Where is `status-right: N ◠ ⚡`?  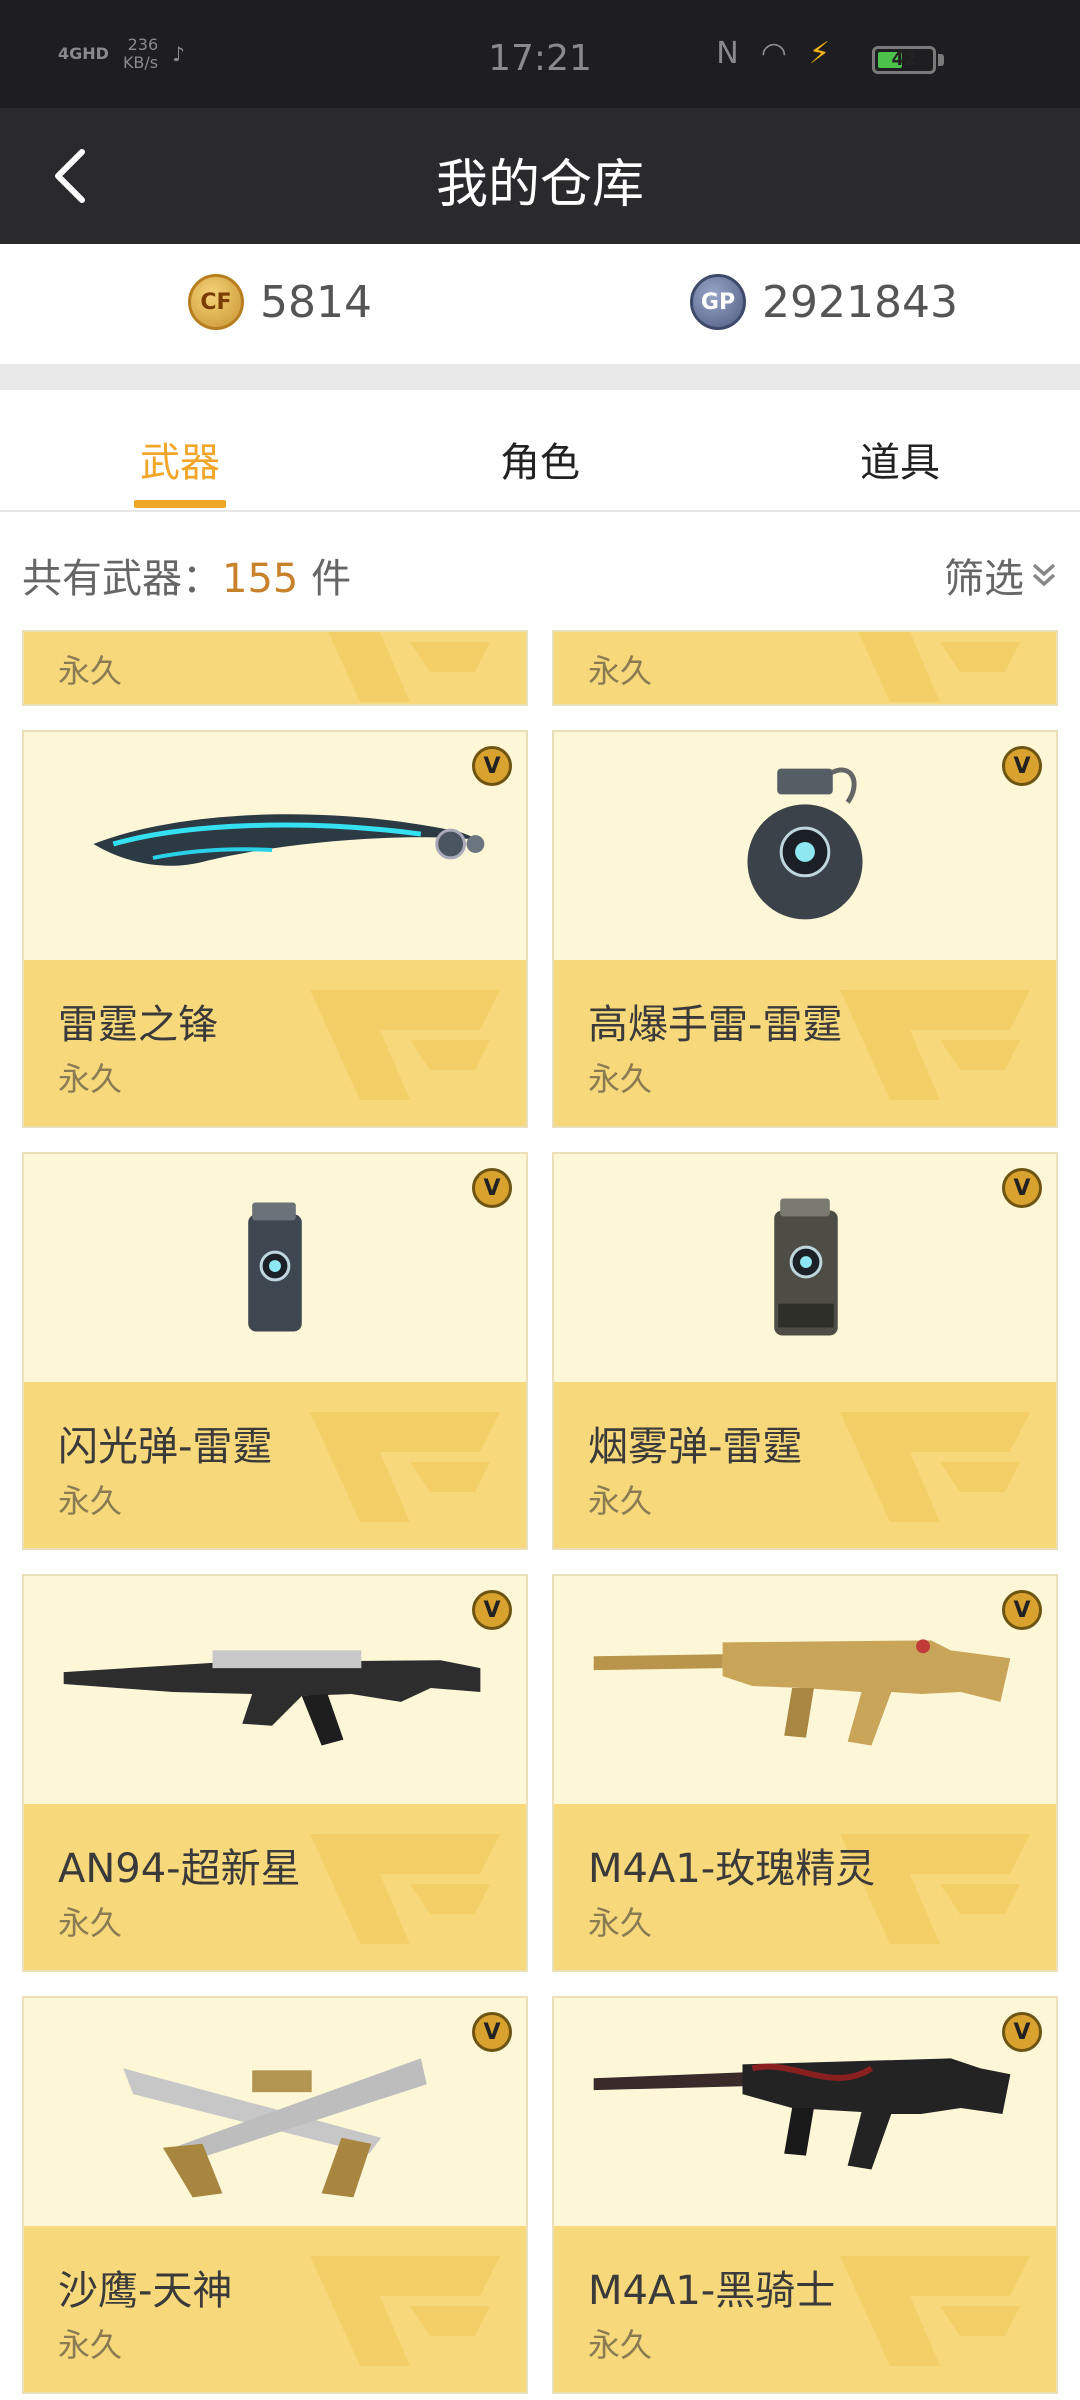
status-right: N ◠ ⚡ is located at coordinates (773, 53).